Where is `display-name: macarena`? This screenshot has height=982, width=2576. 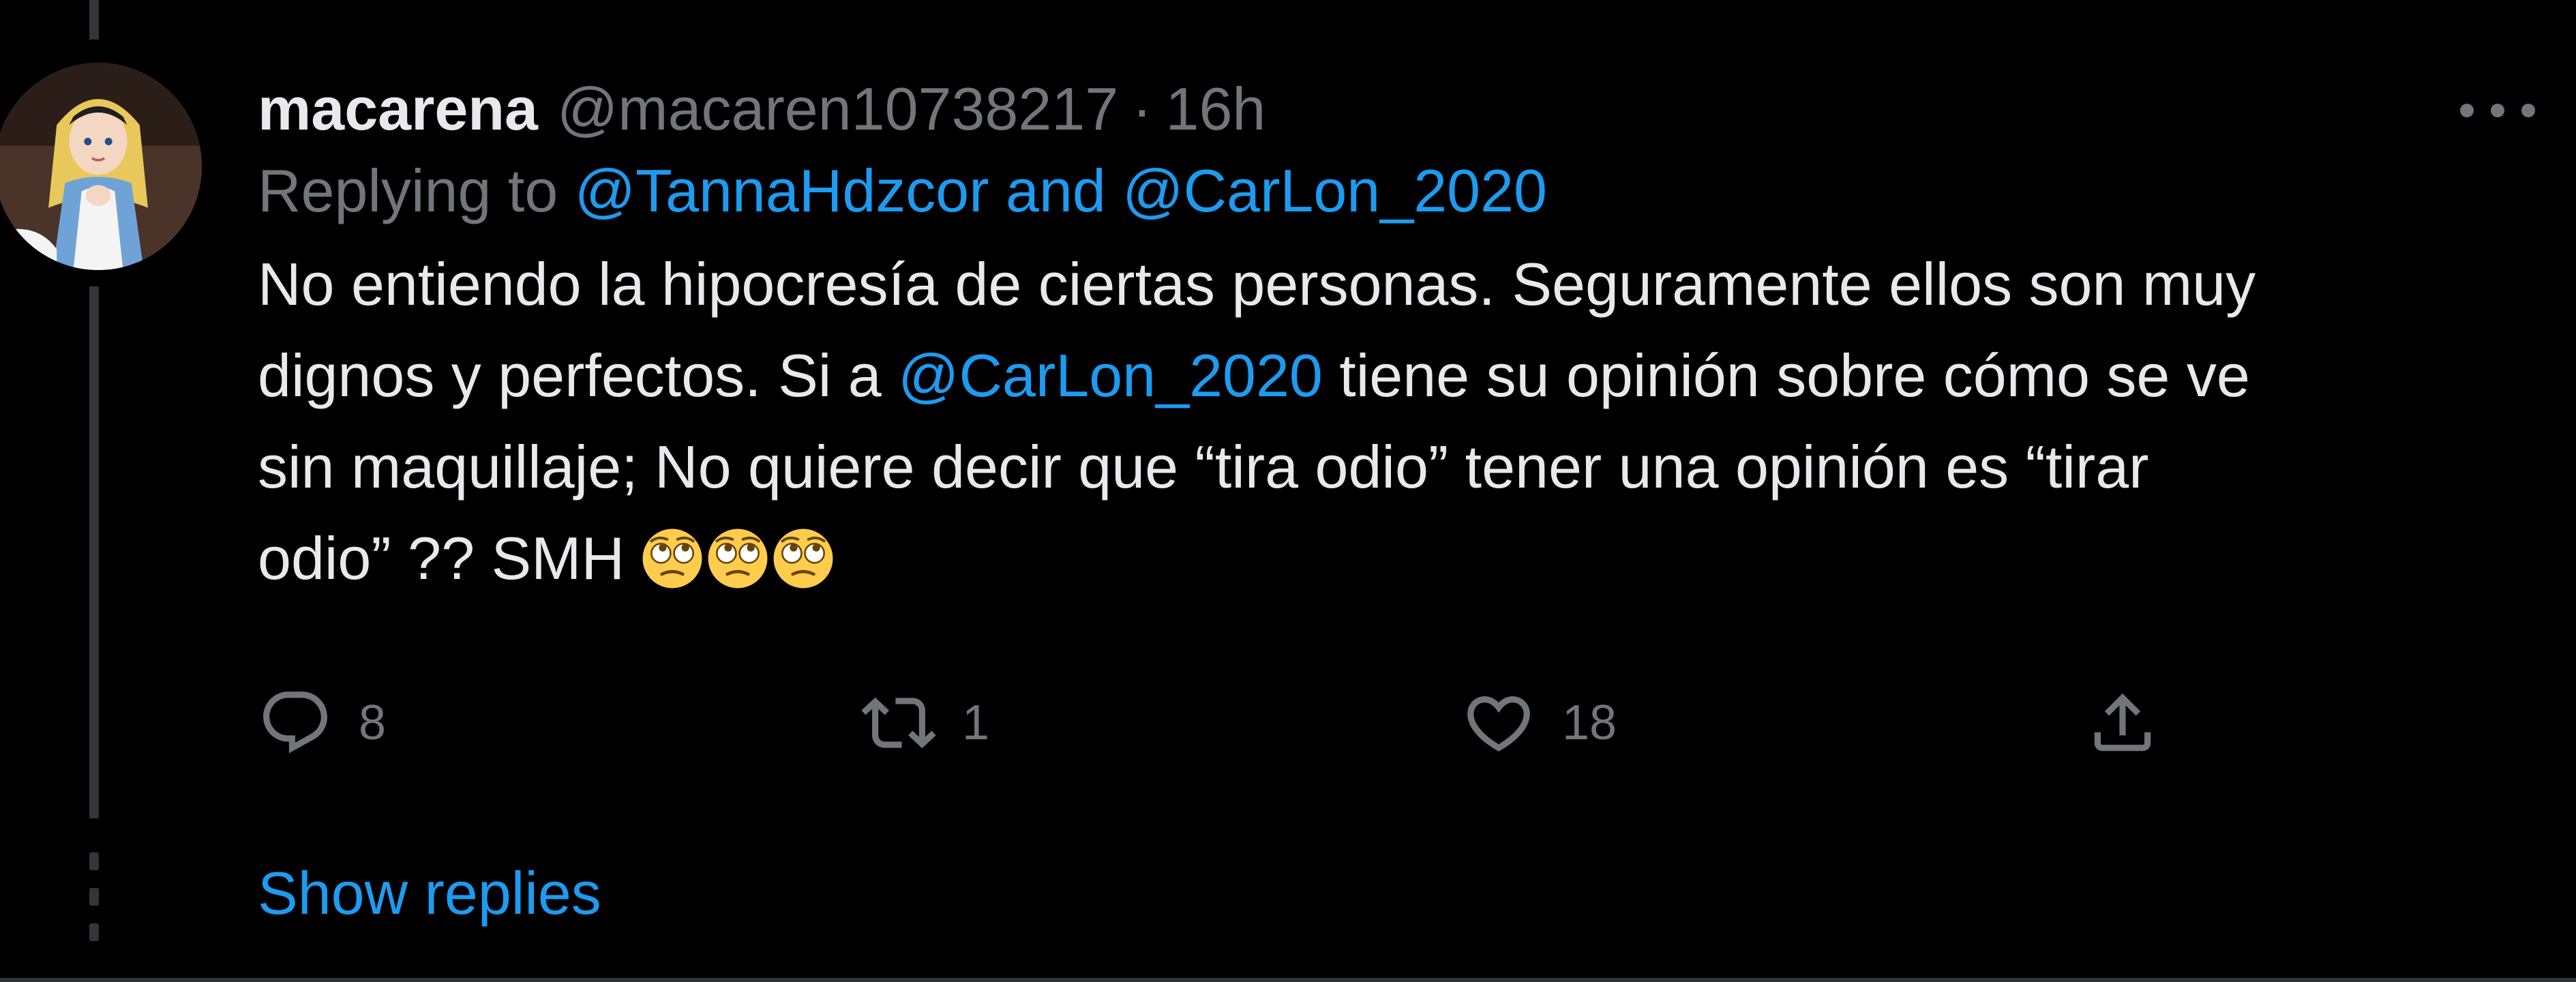
display-name: macarena is located at coordinates (398, 109).